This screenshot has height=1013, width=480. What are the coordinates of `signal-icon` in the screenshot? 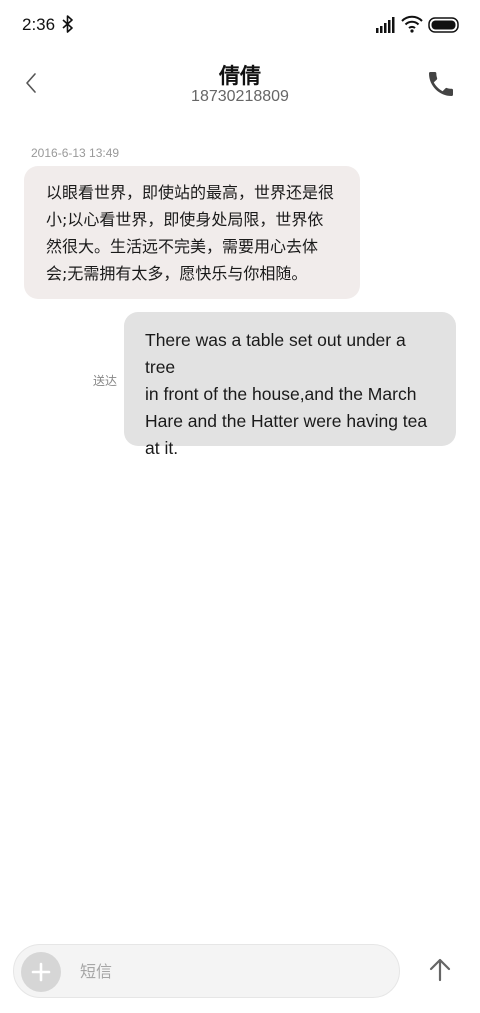 It's located at (385, 25).